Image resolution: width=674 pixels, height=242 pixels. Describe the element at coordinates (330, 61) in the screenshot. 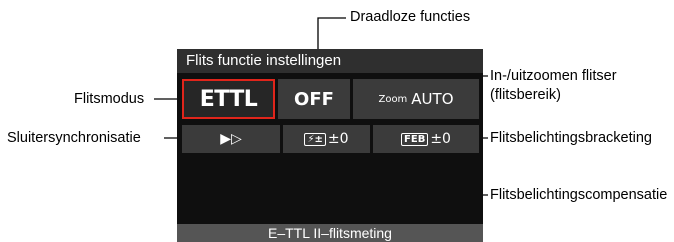

I see `screen-title: Flits functie instellingen` at that location.